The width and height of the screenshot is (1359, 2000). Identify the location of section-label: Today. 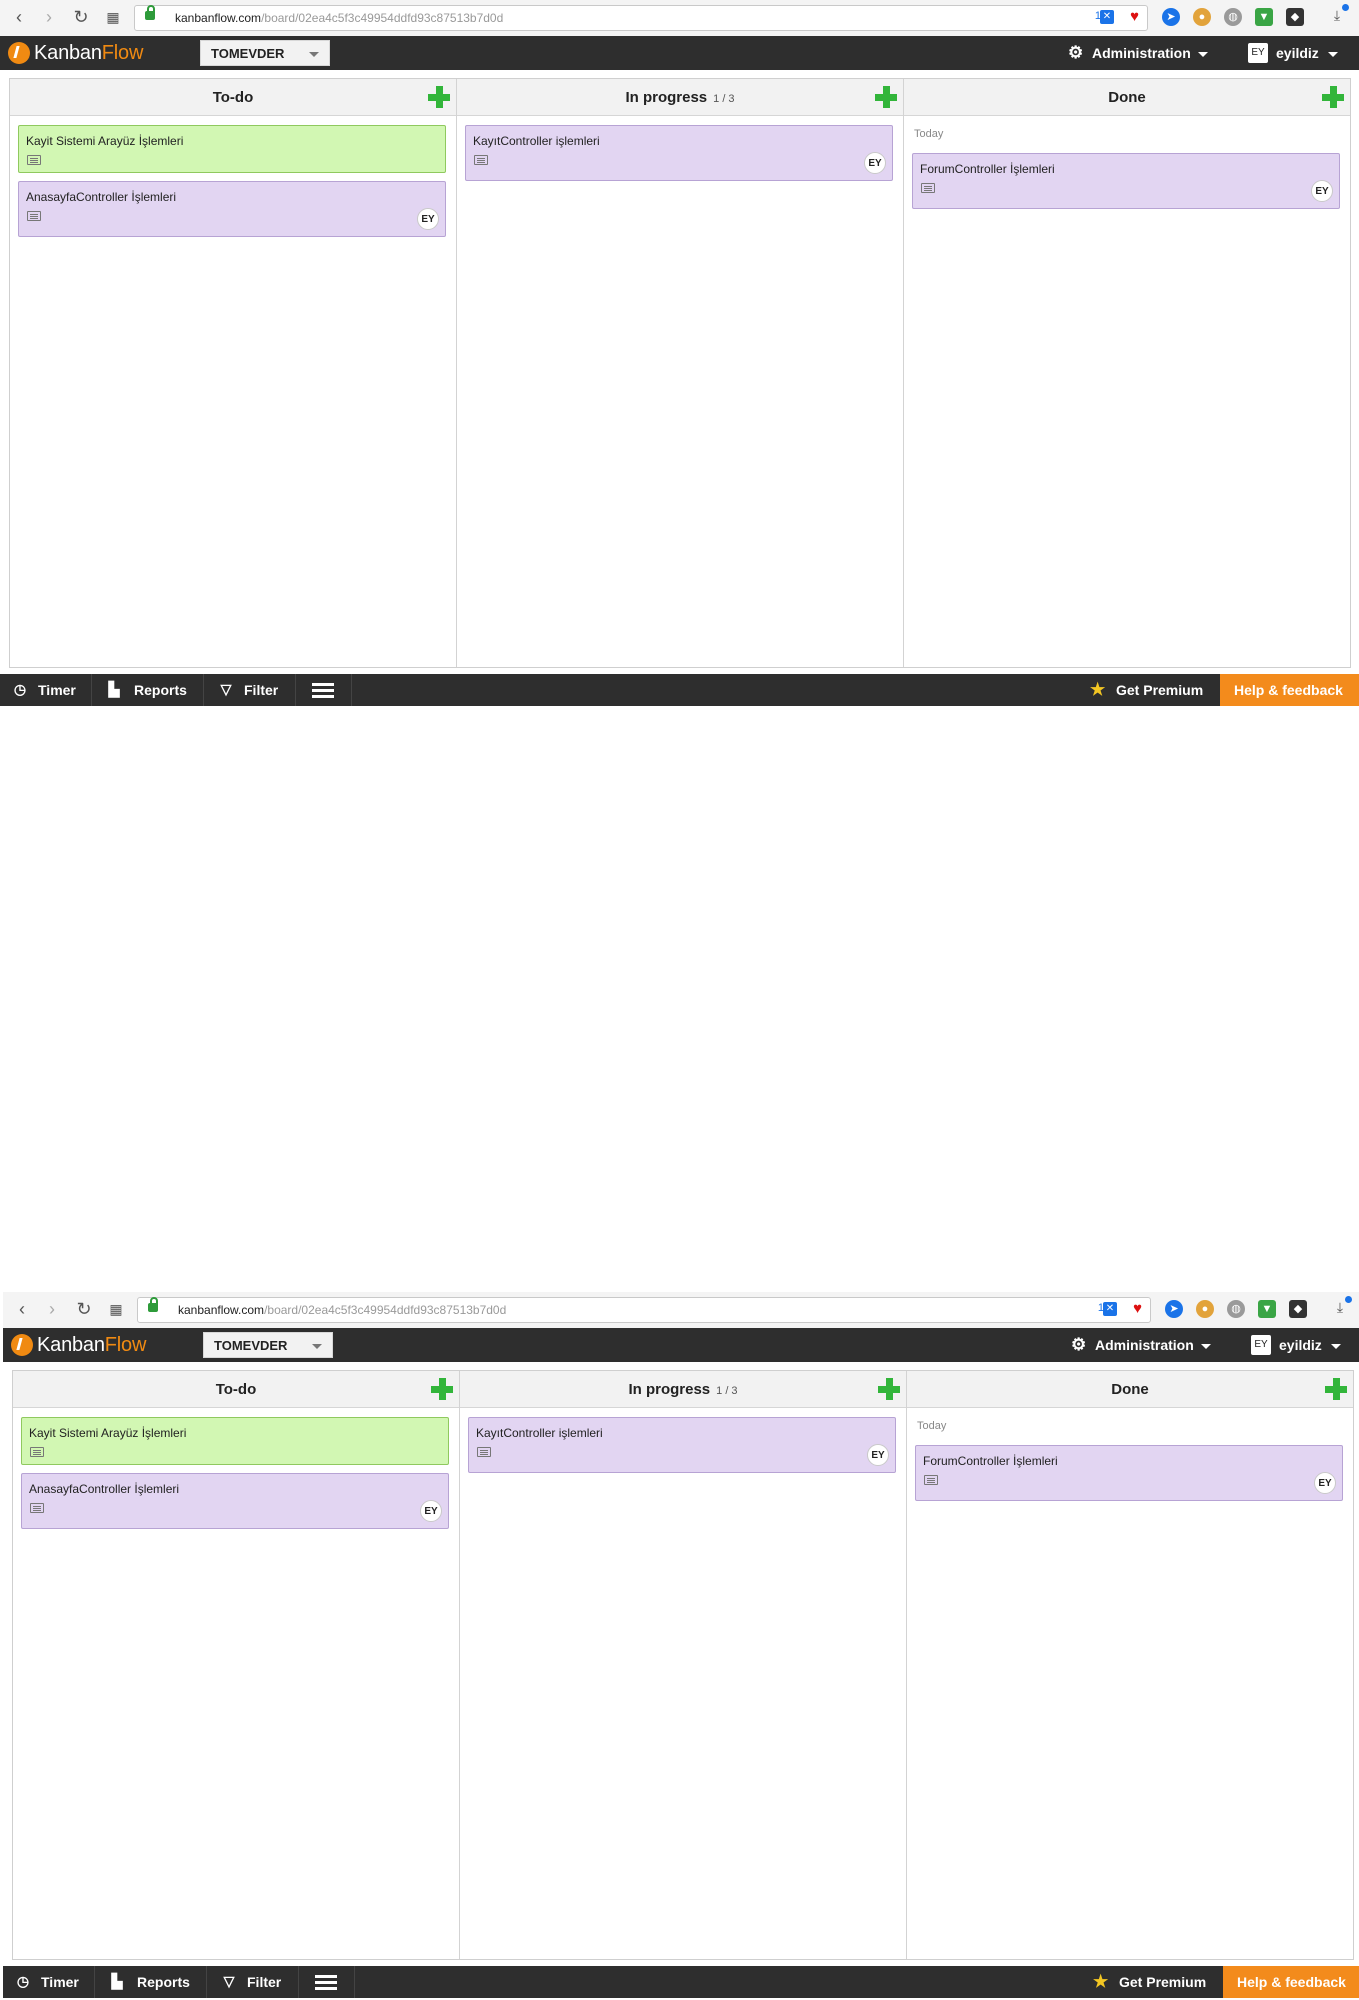
(932, 1426).